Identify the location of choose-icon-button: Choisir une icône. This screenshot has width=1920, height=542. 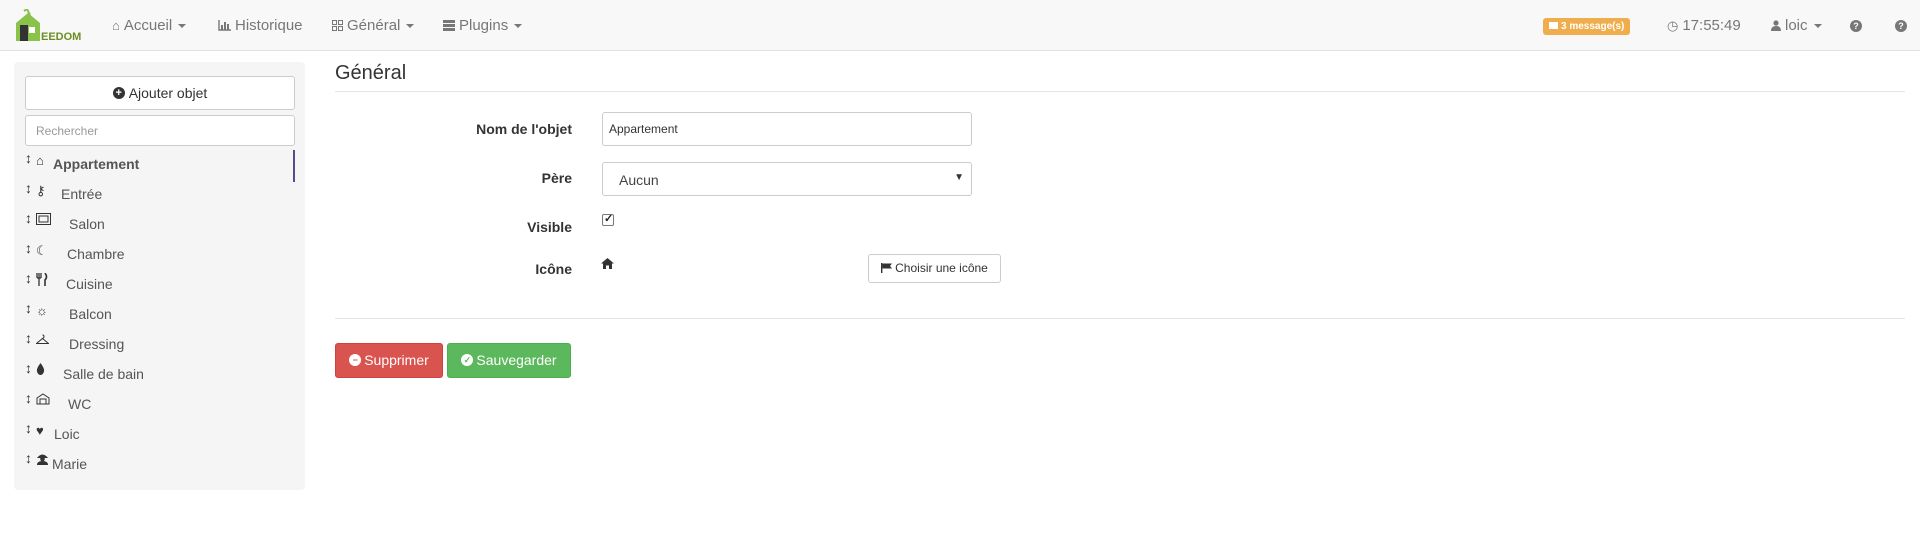
(934, 268).